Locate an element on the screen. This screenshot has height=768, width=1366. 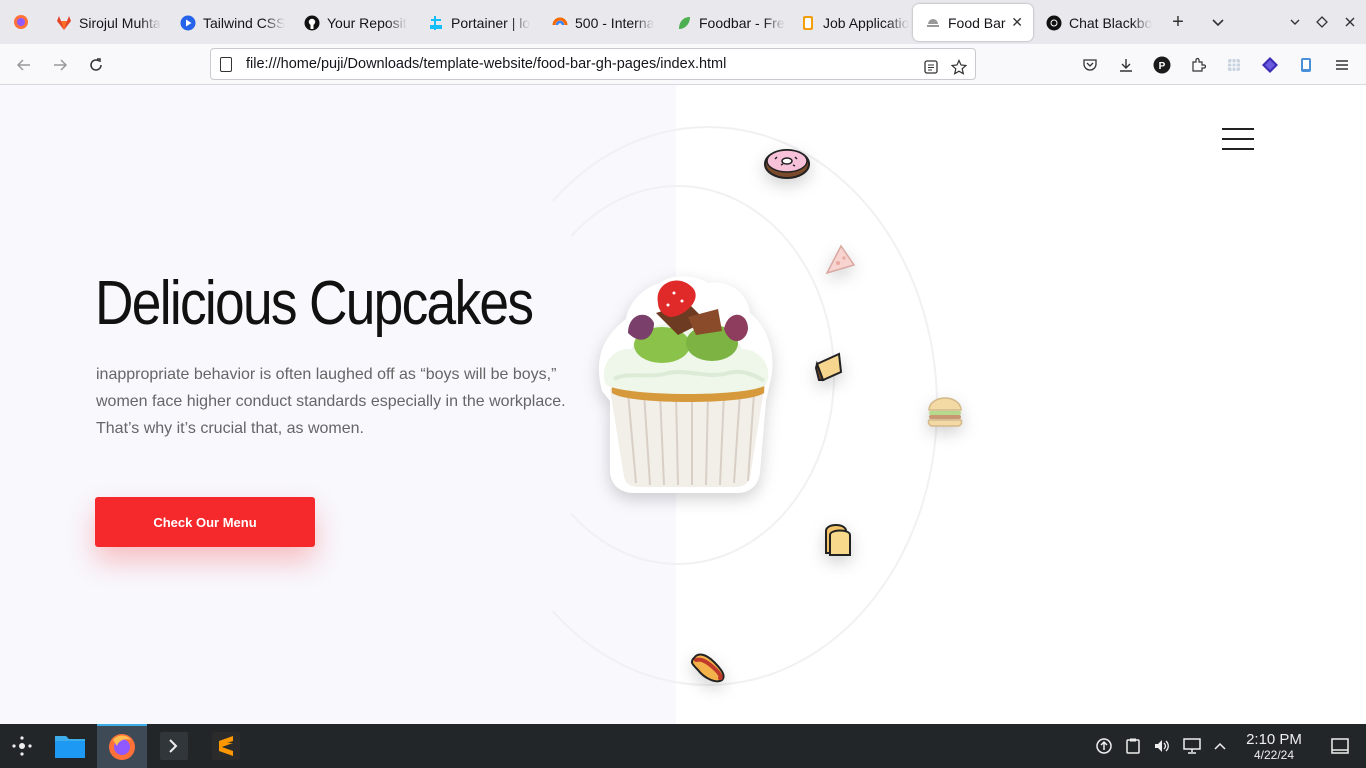
donut-icon is located at coordinates (787, 164).